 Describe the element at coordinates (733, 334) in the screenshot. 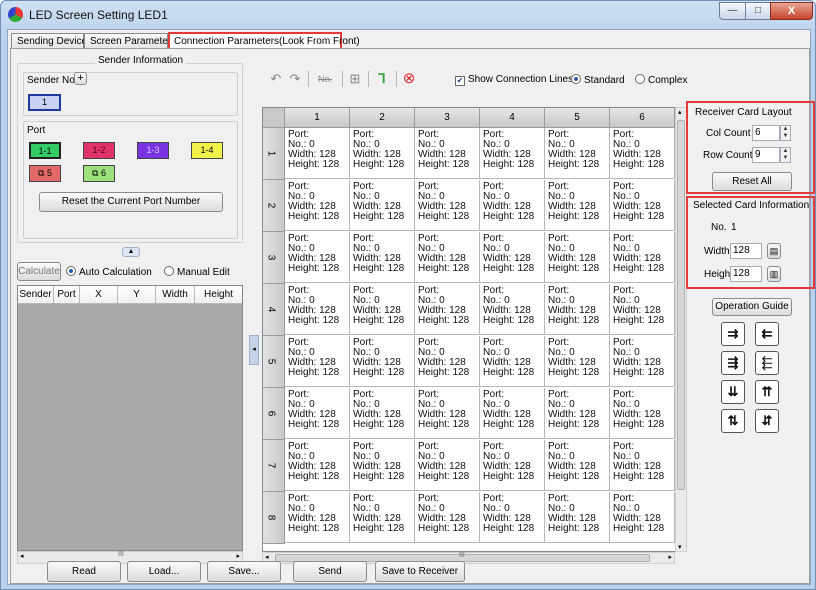

I see `arrange-left-right-icon: ⇉` at that location.